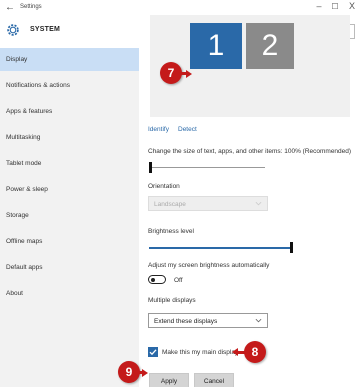 The width and height of the screenshot is (360, 387). Describe the element at coordinates (31, 7) in the screenshot. I see `window-title: Settings` at that location.